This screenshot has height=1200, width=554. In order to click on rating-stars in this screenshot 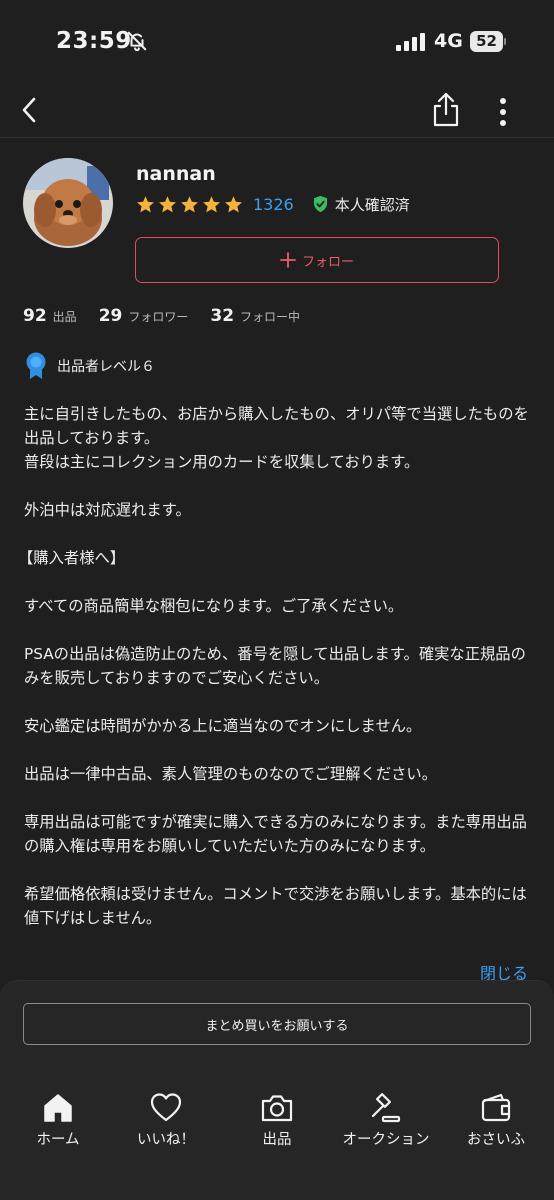, I will do `click(189, 204)`.